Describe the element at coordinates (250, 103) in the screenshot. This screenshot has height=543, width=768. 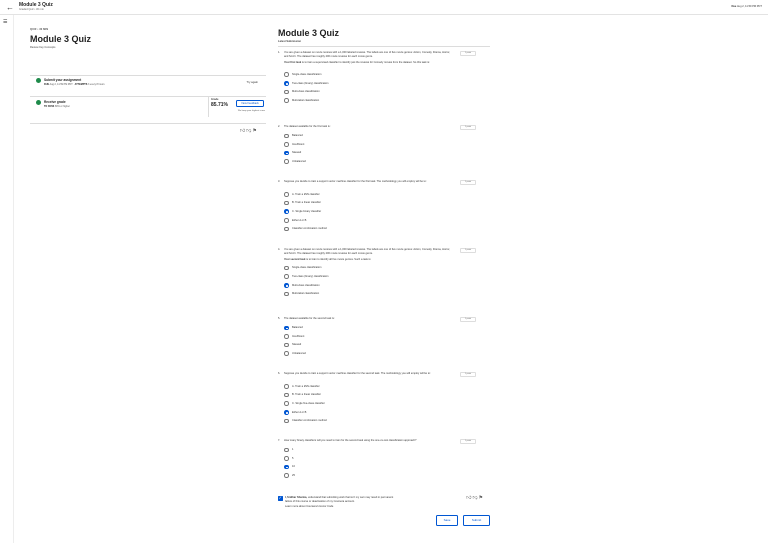
I see `view-feedback-button: View Feedback` at that location.